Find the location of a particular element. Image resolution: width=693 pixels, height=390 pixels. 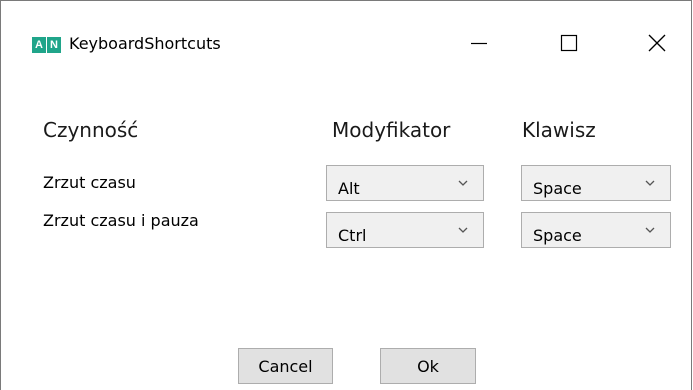

app-icon: A N is located at coordinates (47, 45).